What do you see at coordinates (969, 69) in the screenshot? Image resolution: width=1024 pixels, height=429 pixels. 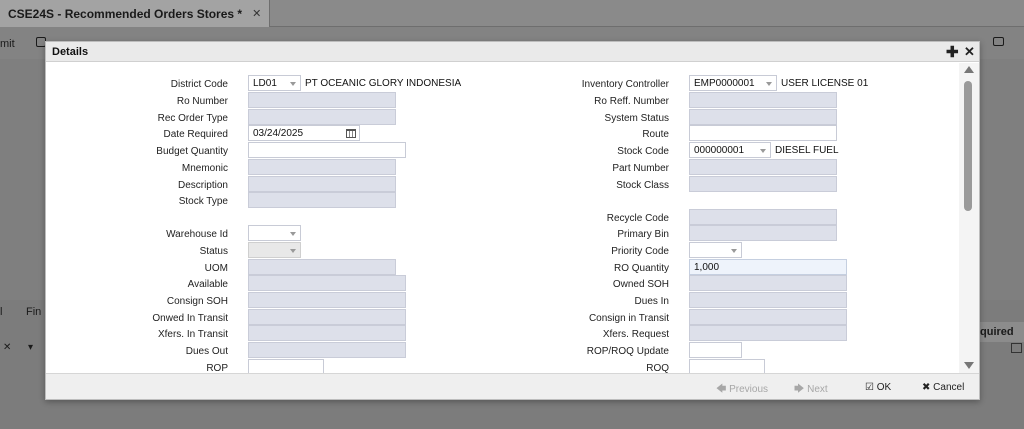 I see `scroll-up-icon` at bounding box center [969, 69].